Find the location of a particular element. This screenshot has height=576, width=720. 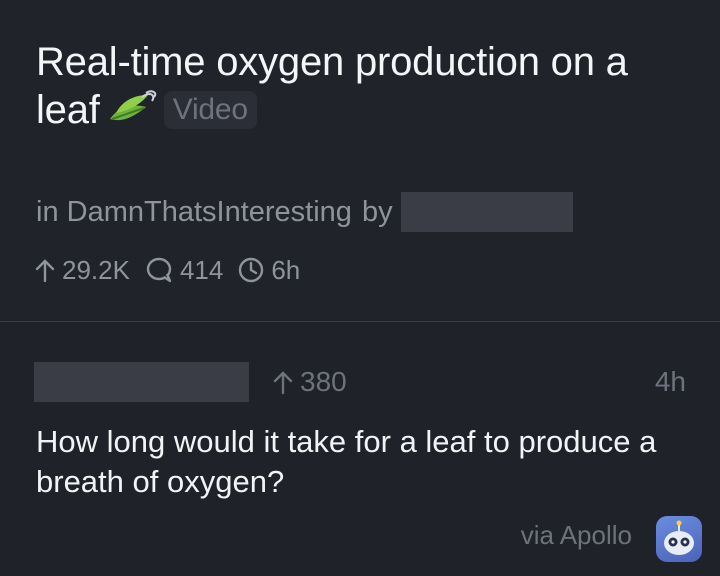

comment-stat: 414 is located at coordinates (183, 270).